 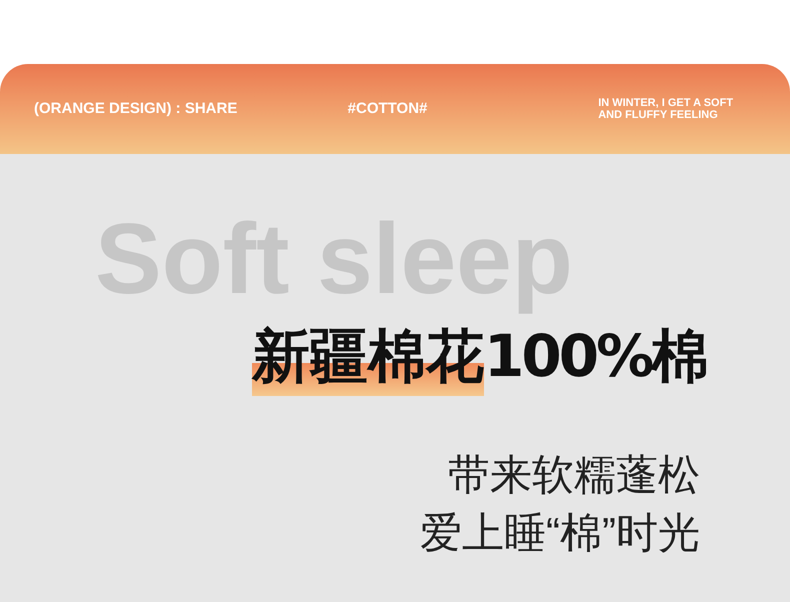 I want to click on headline-text: 100%棉, so click(x=595, y=356).